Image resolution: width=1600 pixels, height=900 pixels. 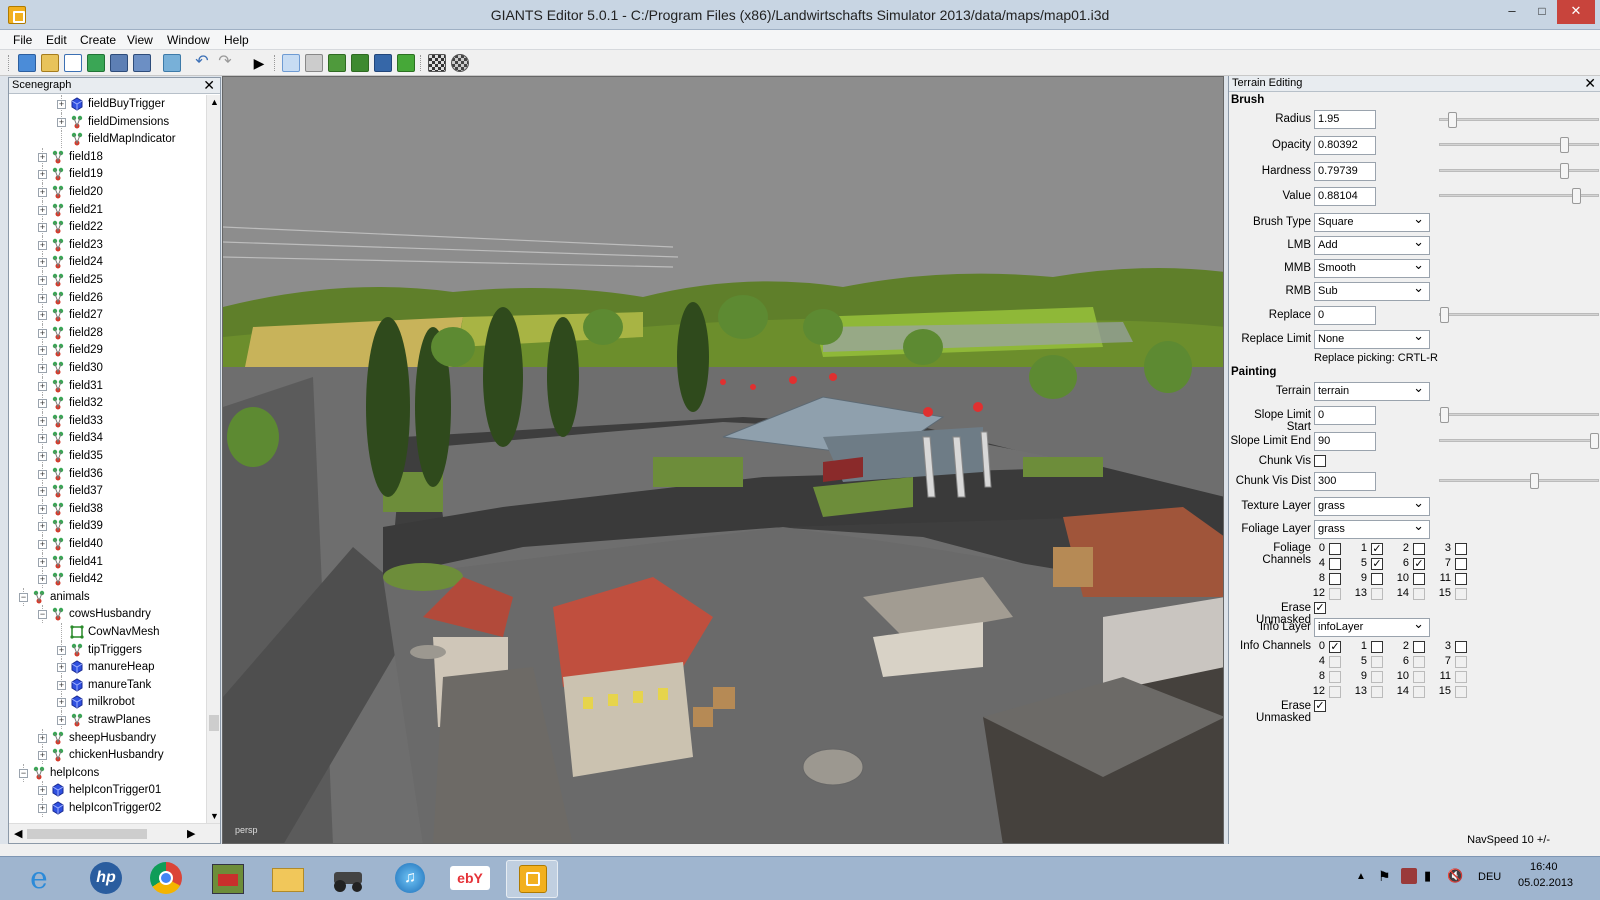 I want to click on tree-node-helpIcons: − helpIcons, so click(x=108, y=772).